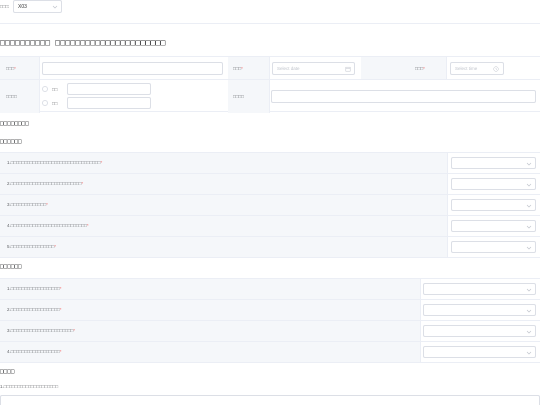  Describe the element at coordinates (496, 69) in the screenshot. I see `clock-icon` at that location.